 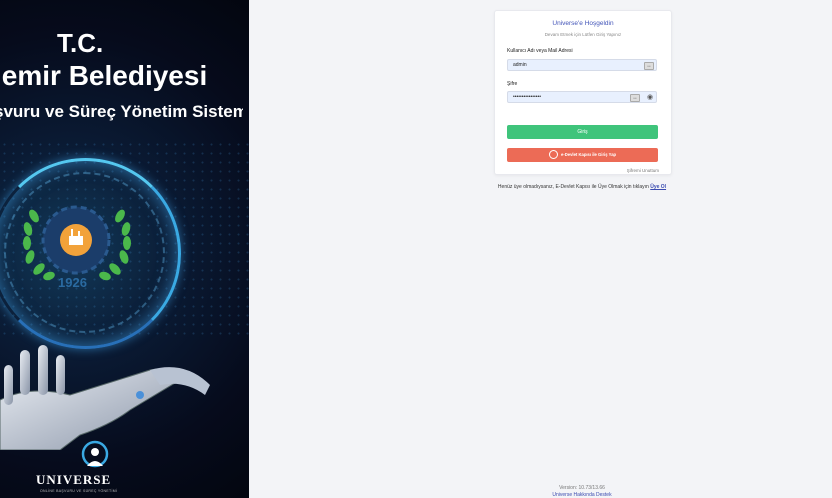 What do you see at coordinates (583, 23) in the screenshot?
I see `welcome-title: Universe'e Hoşgeldin` at bounding box center [583, 23].